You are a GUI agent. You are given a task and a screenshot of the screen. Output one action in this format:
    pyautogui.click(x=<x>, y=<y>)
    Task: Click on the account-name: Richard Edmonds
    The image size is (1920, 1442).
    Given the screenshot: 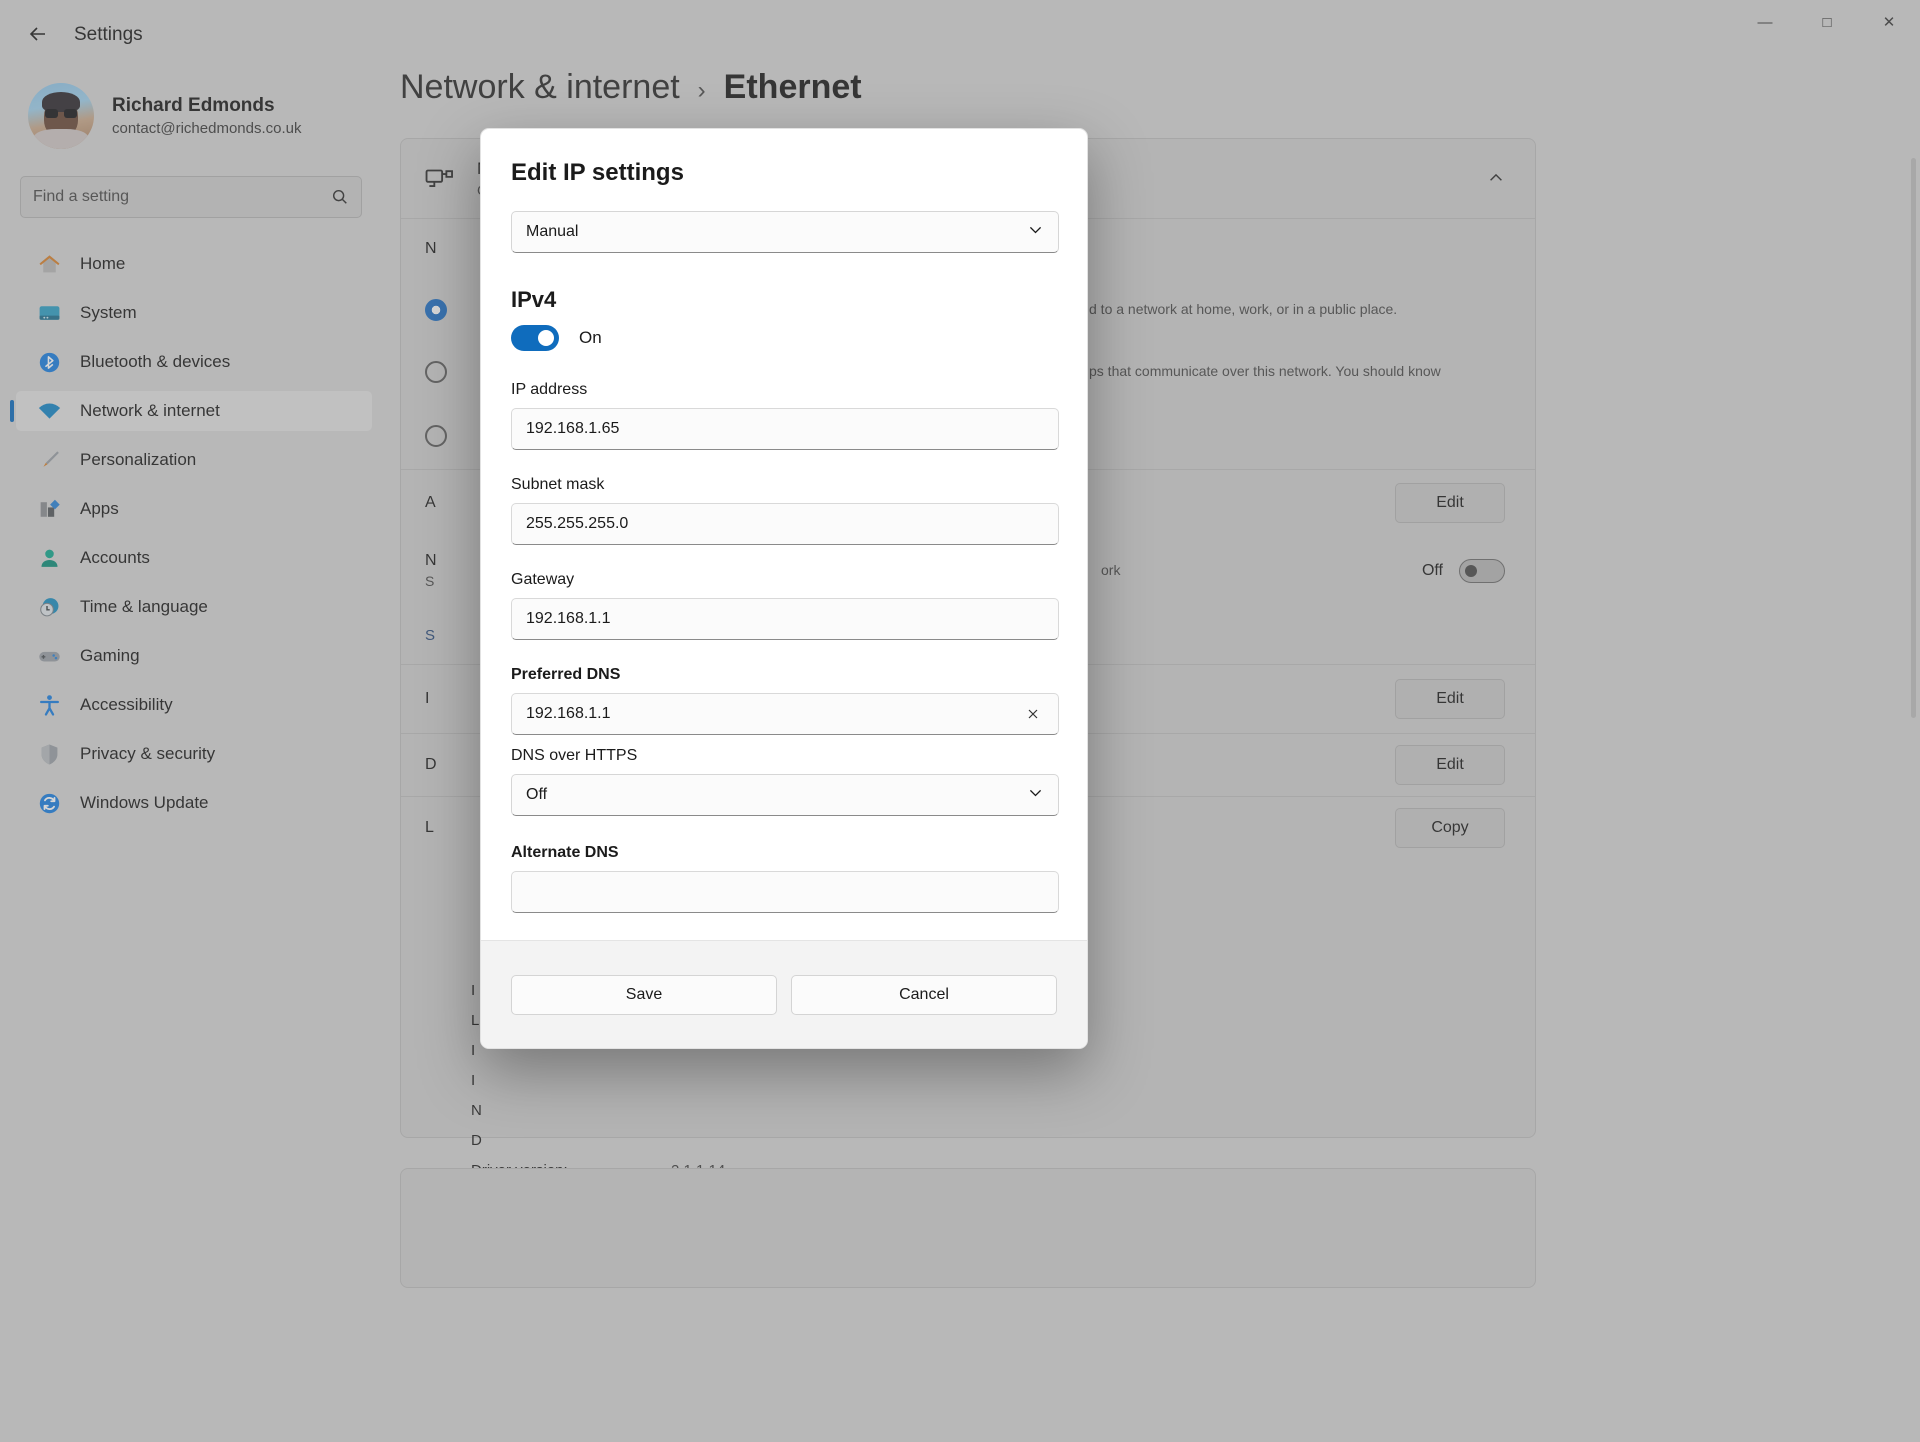 What is the action you would take?
    pyautogui.click(x=193, y=105)
    